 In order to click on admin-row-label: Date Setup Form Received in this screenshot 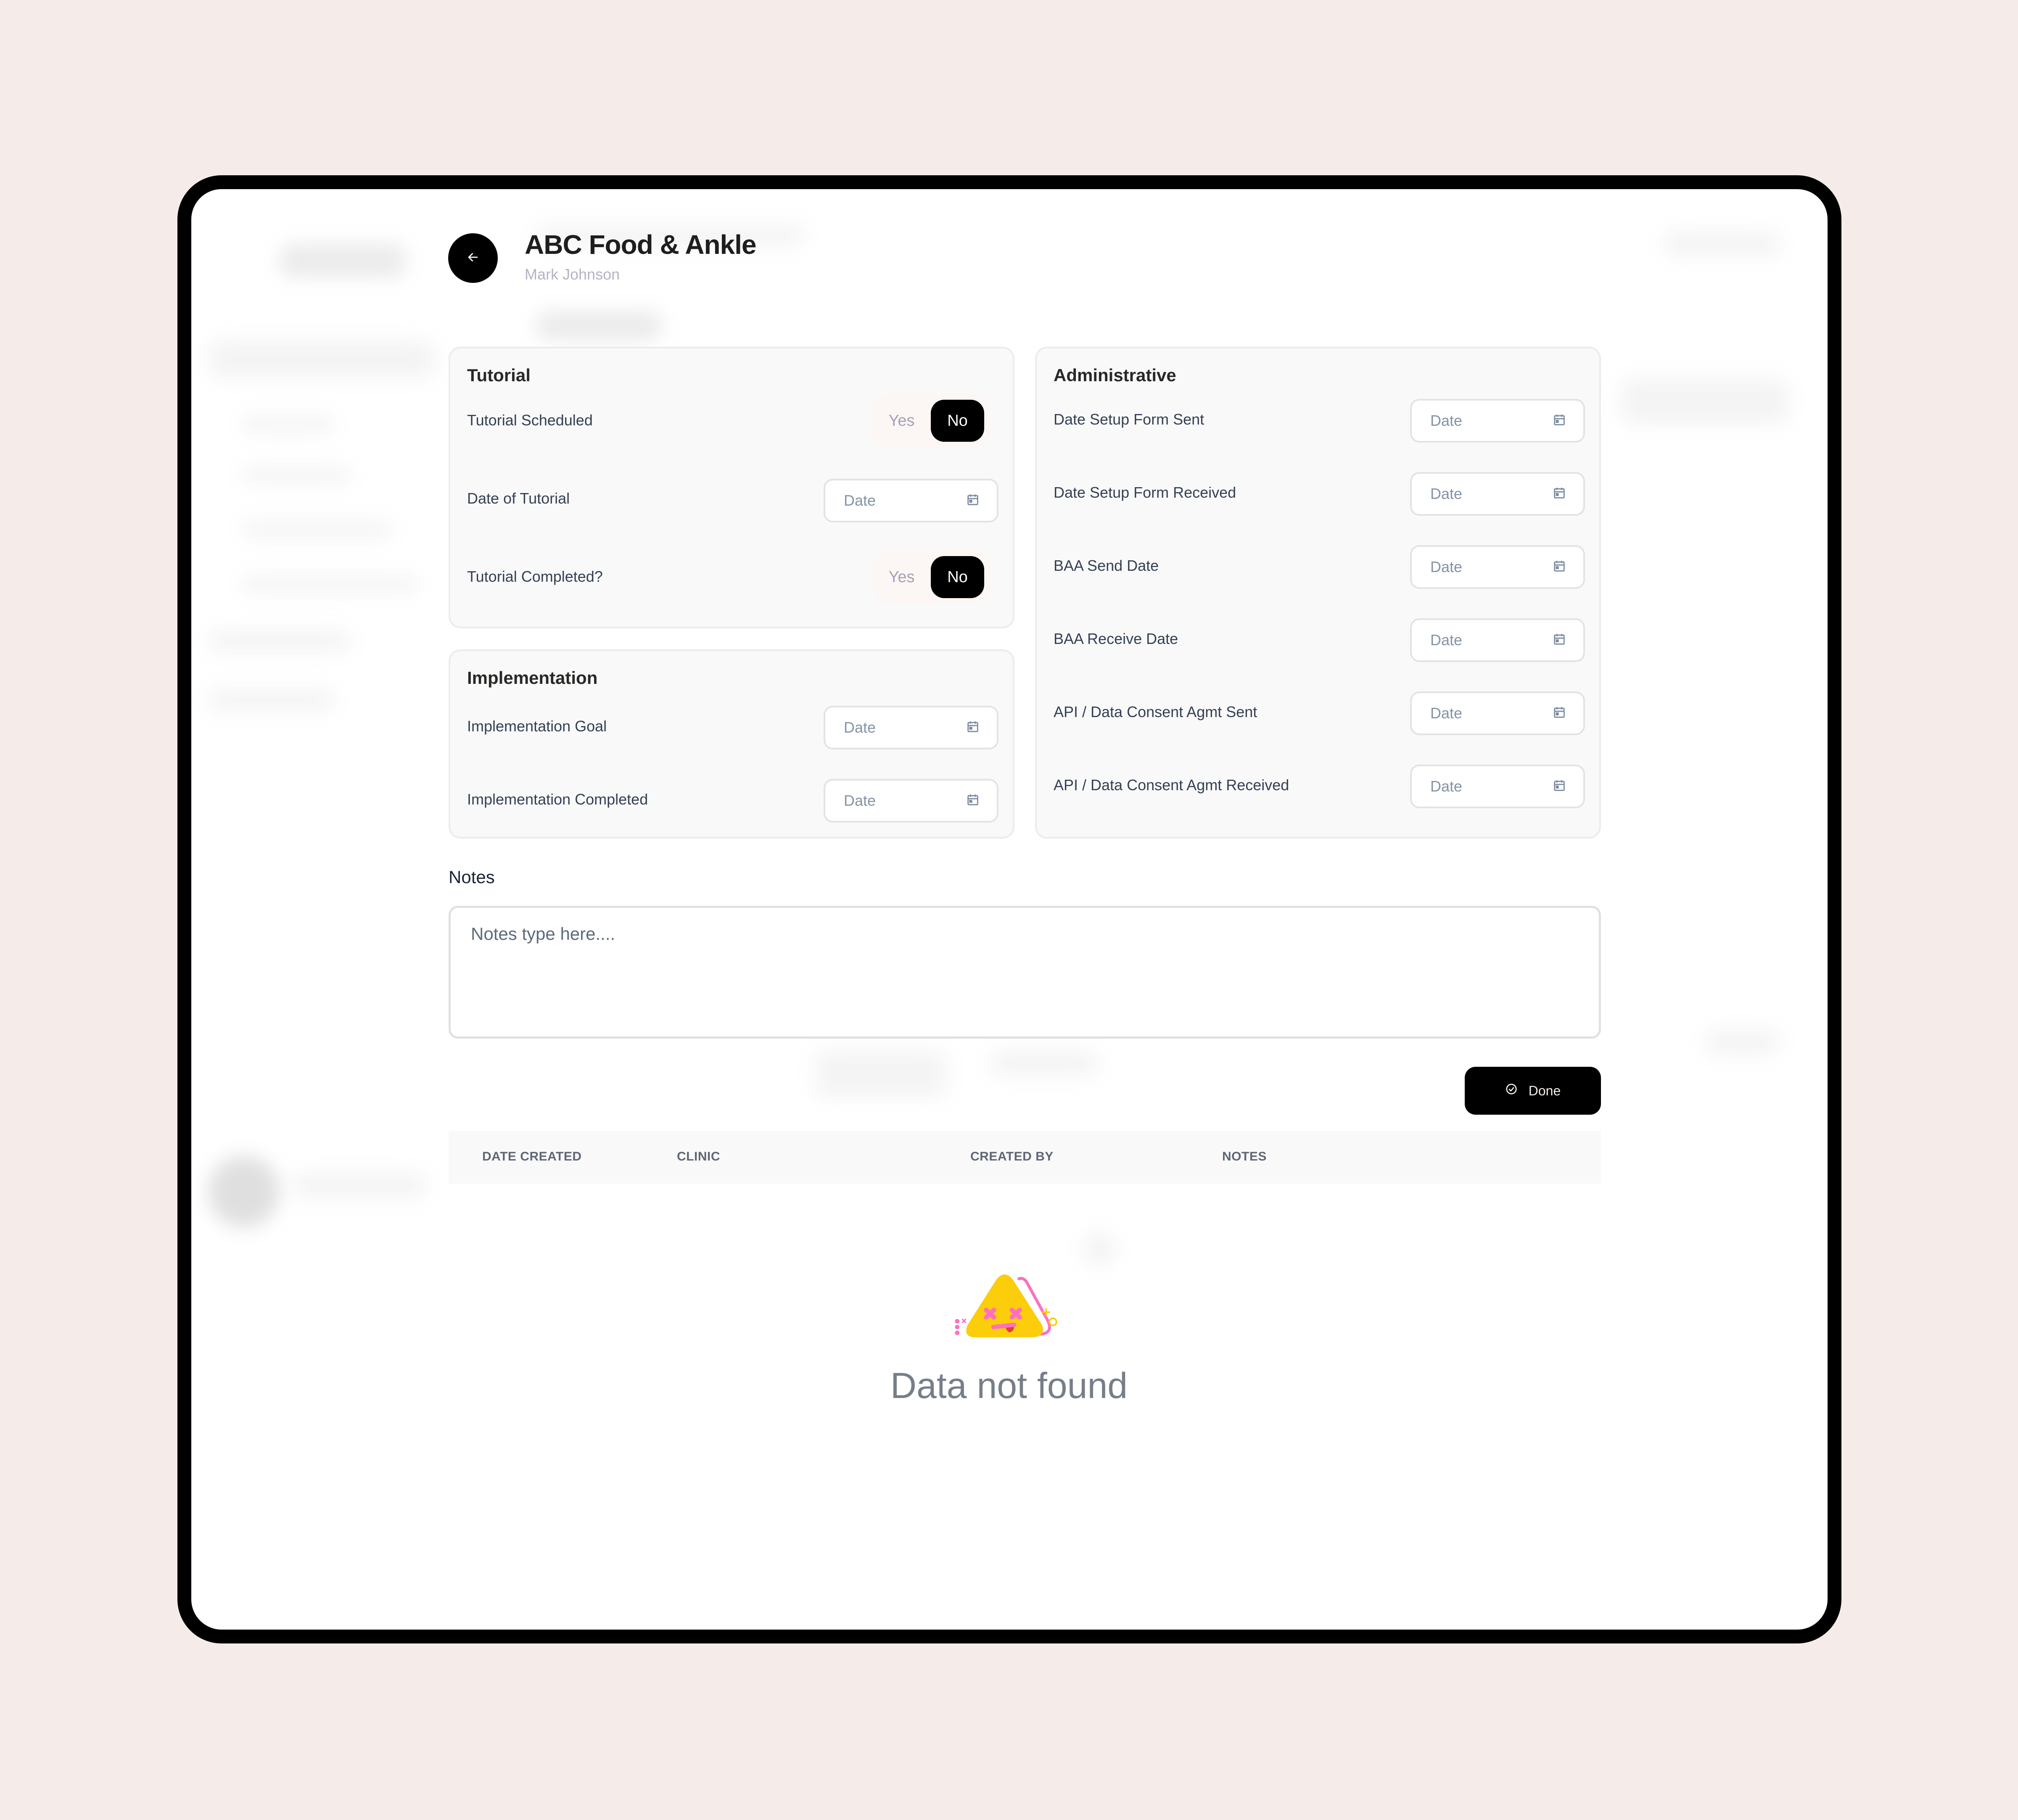, I will do `click(1145, 492)`.